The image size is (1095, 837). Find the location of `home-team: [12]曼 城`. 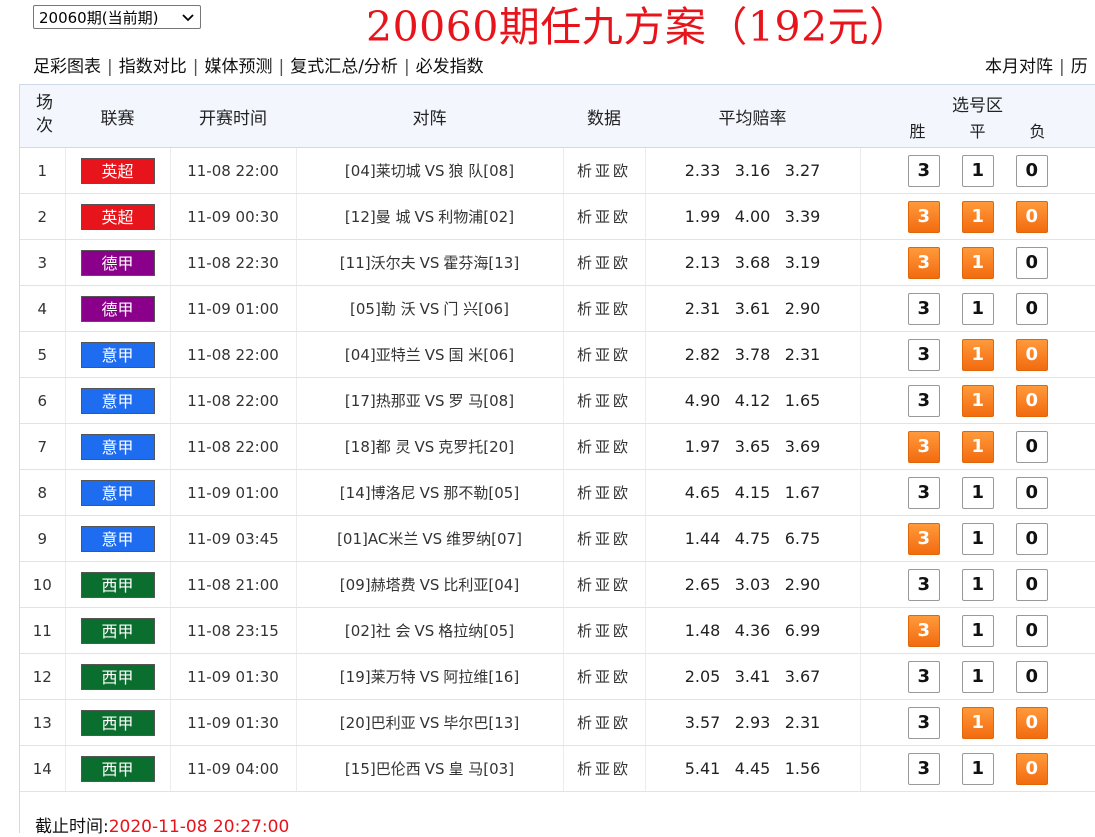

home-team: [12]曼 城 is located at coordinates (378, 217).